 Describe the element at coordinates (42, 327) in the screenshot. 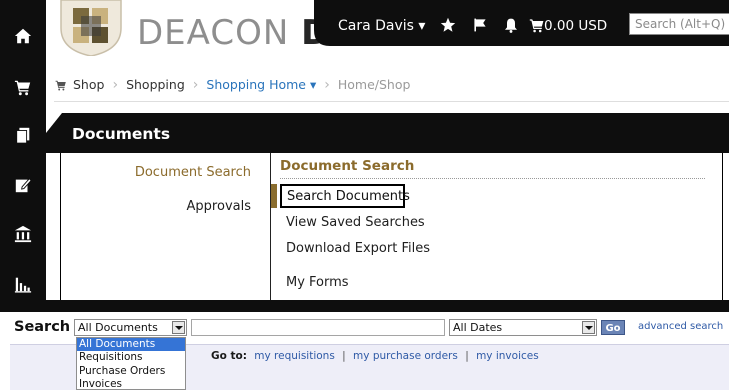

I see `search-label: Search` at that location.